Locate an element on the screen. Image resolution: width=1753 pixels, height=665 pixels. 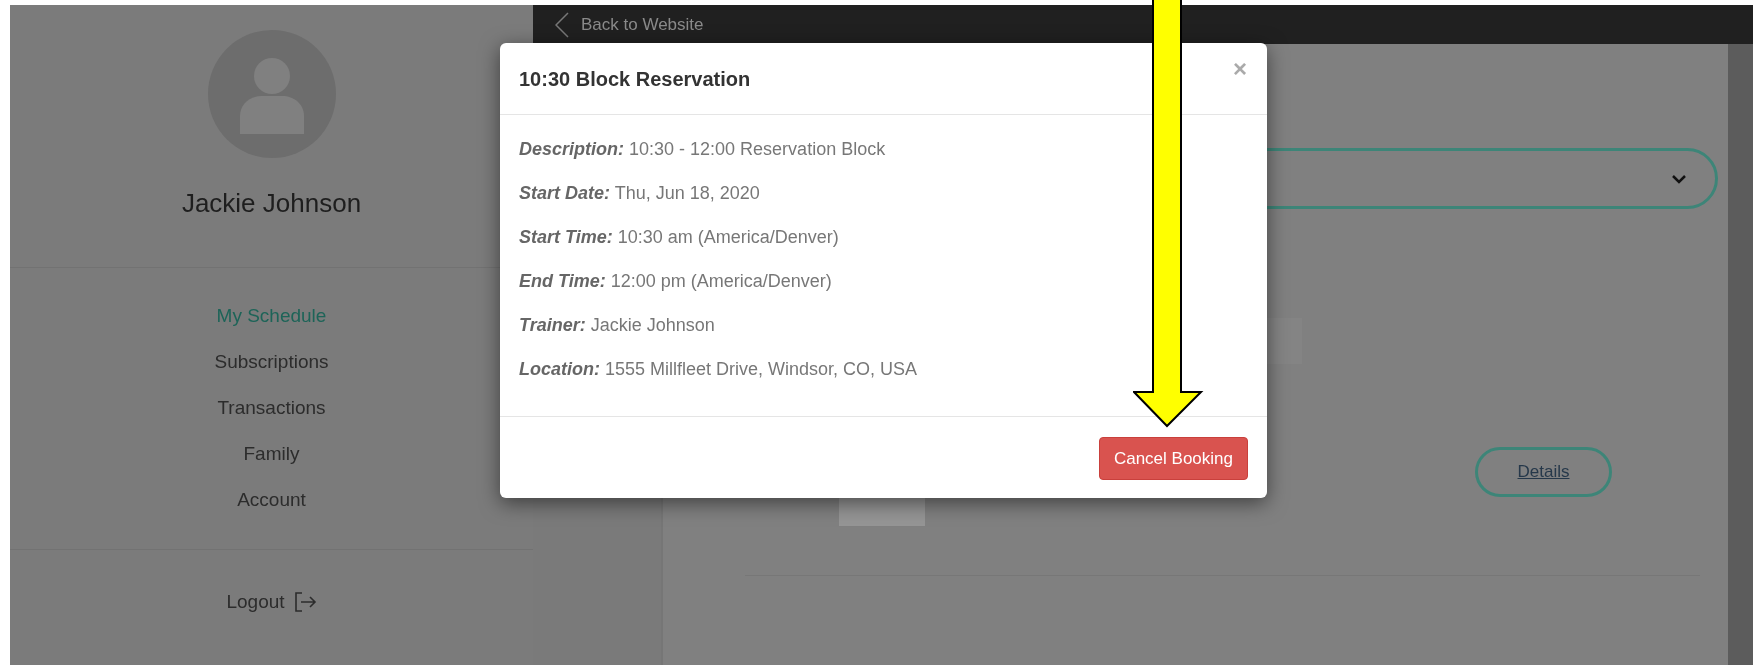
scrollbar is located at coordinates (1740, 354).